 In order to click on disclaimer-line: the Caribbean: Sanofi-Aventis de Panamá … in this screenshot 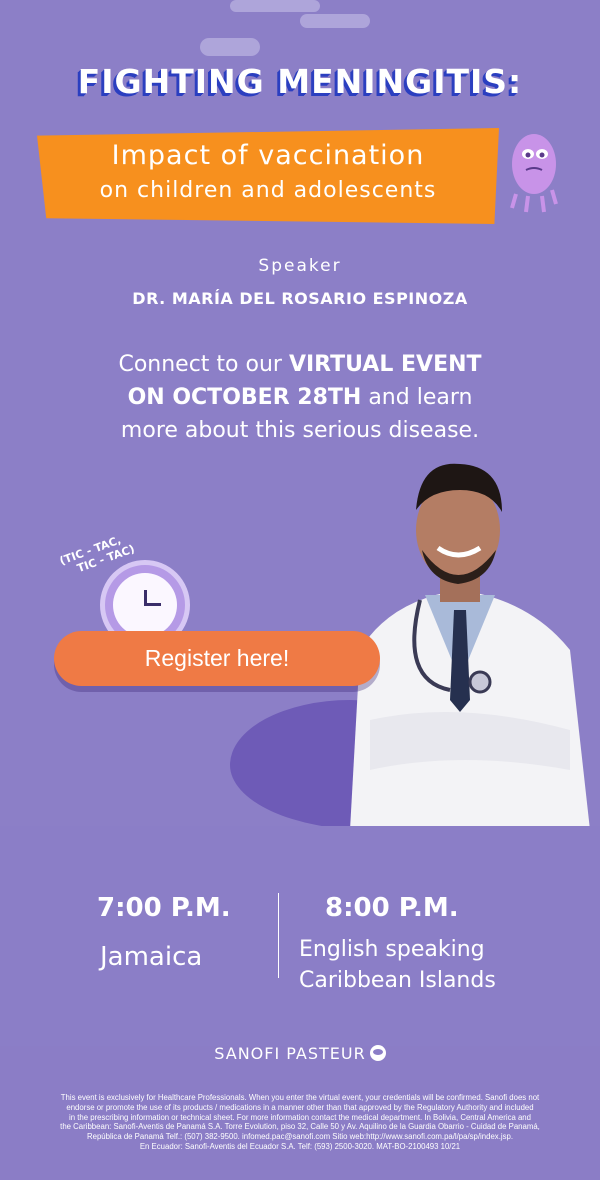, I will do `click(300, 1127)`.